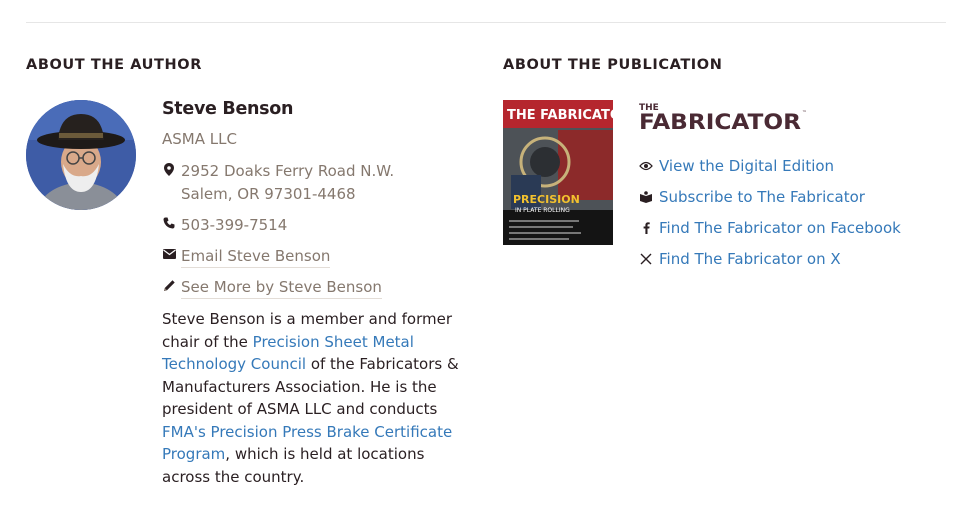 The width and height of the screenshot is (976, 515). Describe the element at coordinates (268, 194) in the screenshot. I see `address-line-2: Salem, OR 97301-4468` at that location.